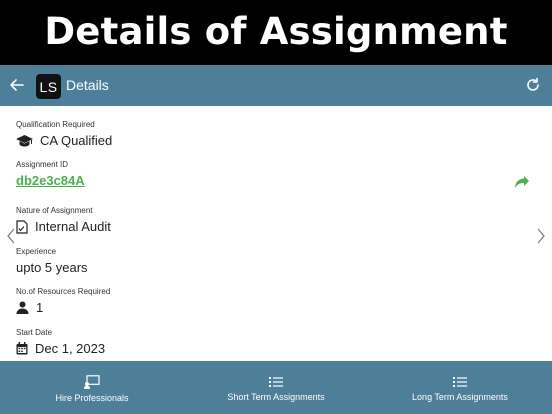  What do you see at coordinates (42, 164) in the screenshot?
I see `assignment-id-label: Assignment ID` at bounding box center [42, 164].